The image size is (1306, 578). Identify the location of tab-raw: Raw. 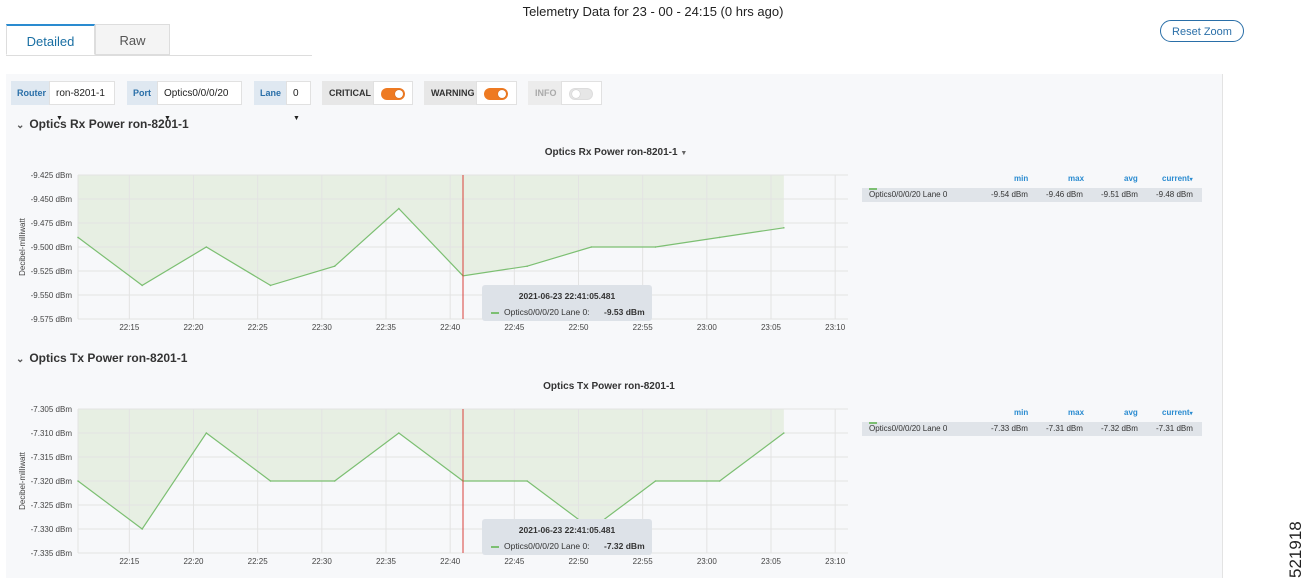
(132, 39).